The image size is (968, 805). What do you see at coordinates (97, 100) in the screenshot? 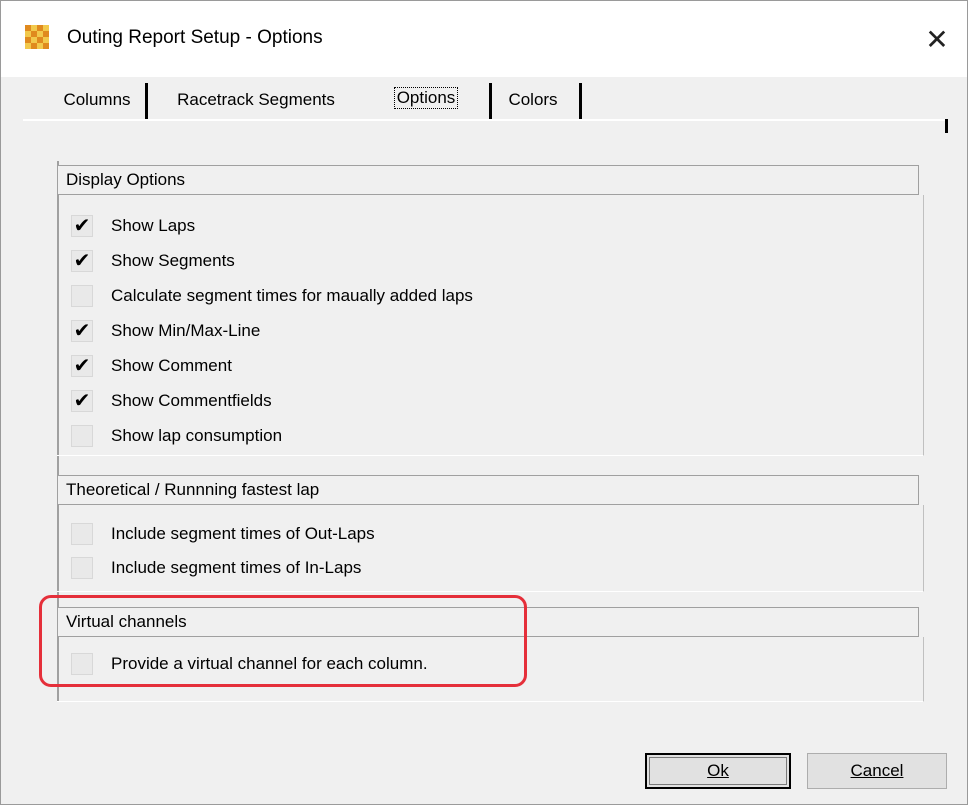
I see `tab-columns: Columns` at bounding box center [97, 100].